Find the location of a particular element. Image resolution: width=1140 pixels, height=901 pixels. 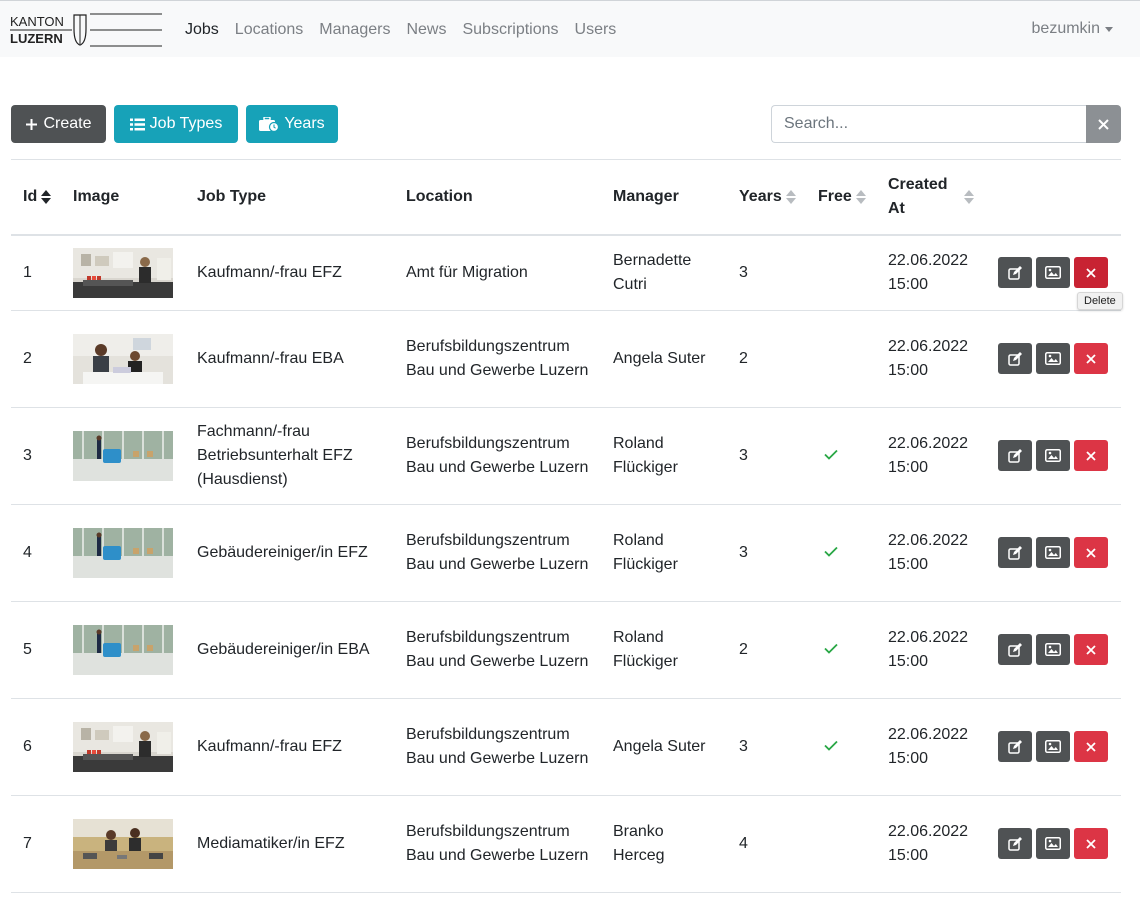

sort-icon is located at coordinates (969, 196).